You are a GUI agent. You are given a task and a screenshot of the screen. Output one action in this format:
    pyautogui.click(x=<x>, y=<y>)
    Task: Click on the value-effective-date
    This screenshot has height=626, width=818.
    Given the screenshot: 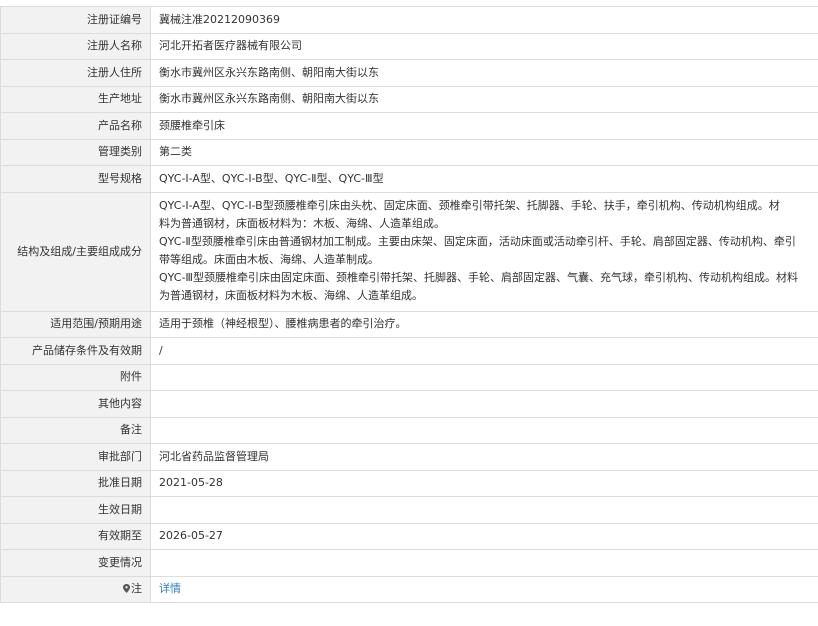 What is the action you would take?
    pyautogui.click(x=484, y=510)
    